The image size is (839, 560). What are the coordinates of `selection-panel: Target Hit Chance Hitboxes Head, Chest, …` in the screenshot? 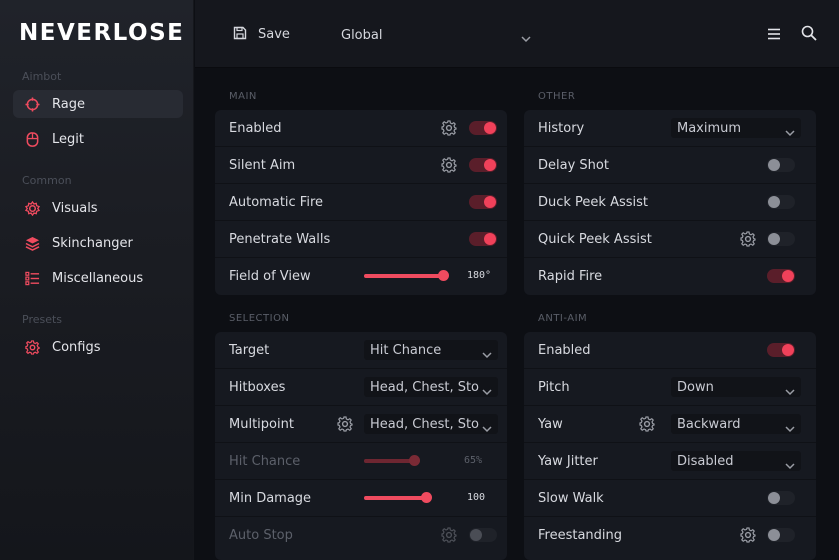 It's located at (361, 446).